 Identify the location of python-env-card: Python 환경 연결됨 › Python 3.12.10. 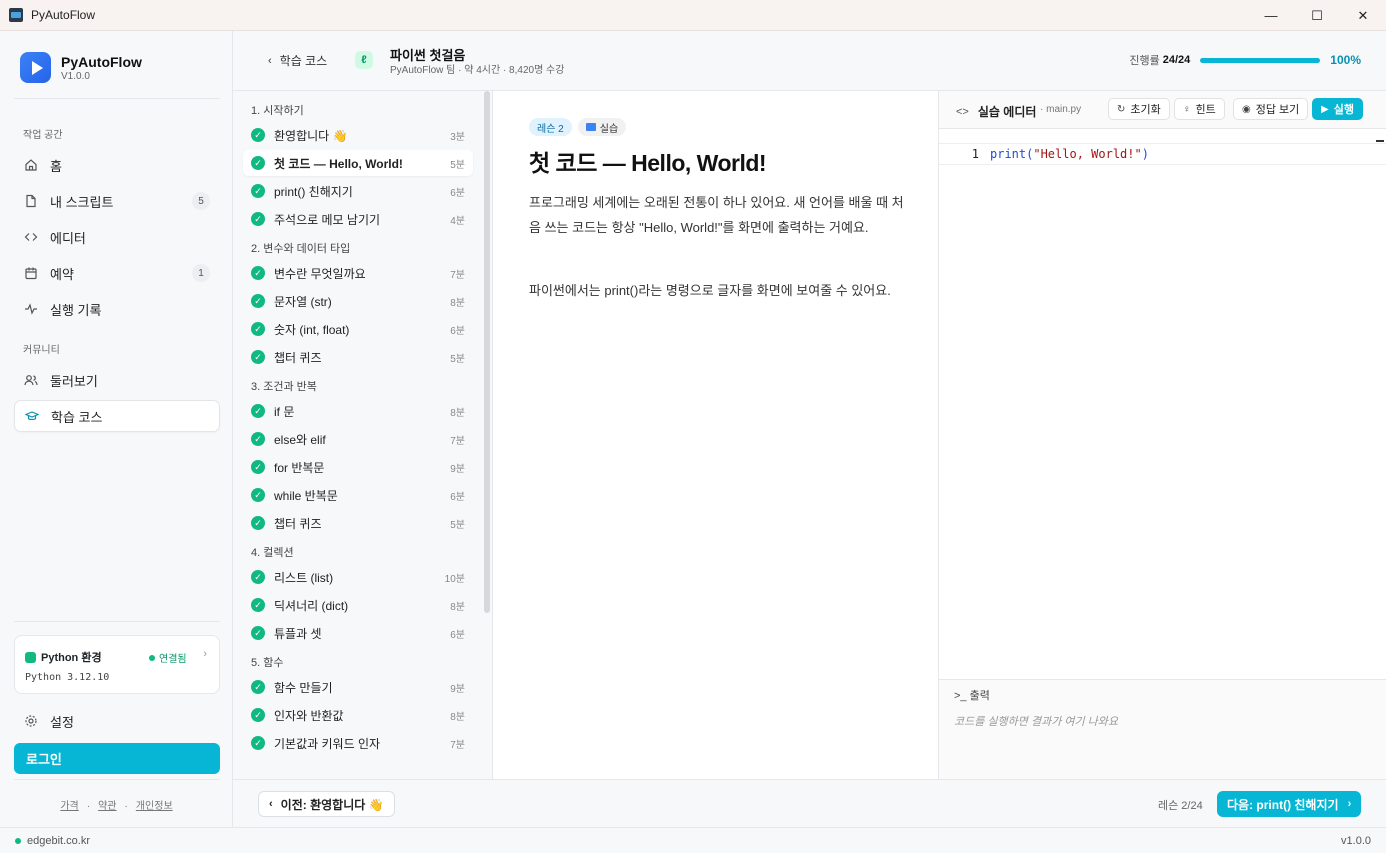
(117, 664).